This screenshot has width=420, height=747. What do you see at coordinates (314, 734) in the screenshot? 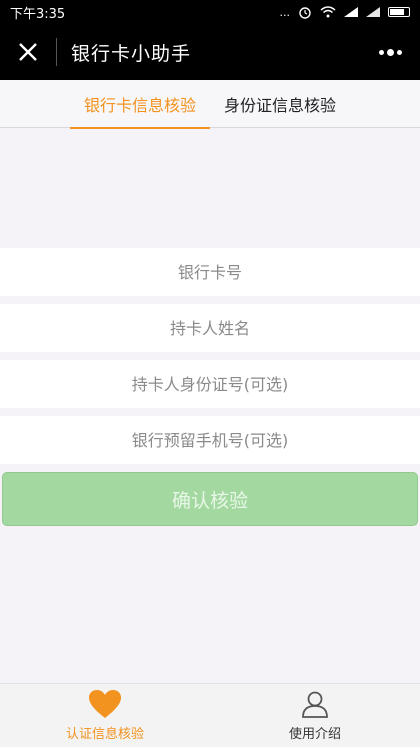
I see `nav-label-usage-intro: 使用介绍` at bounding box center [314, 734].